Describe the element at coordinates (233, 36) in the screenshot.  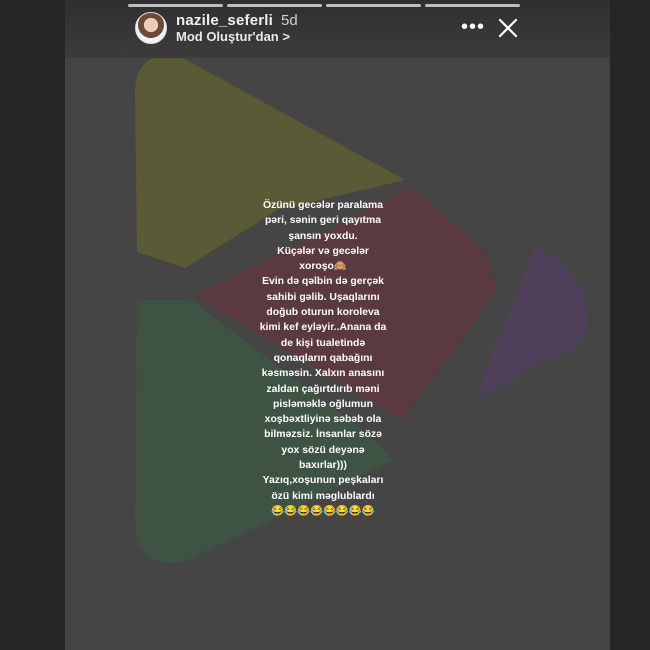
I see `mod-link: Mod Oluştur'dan >` at that location.